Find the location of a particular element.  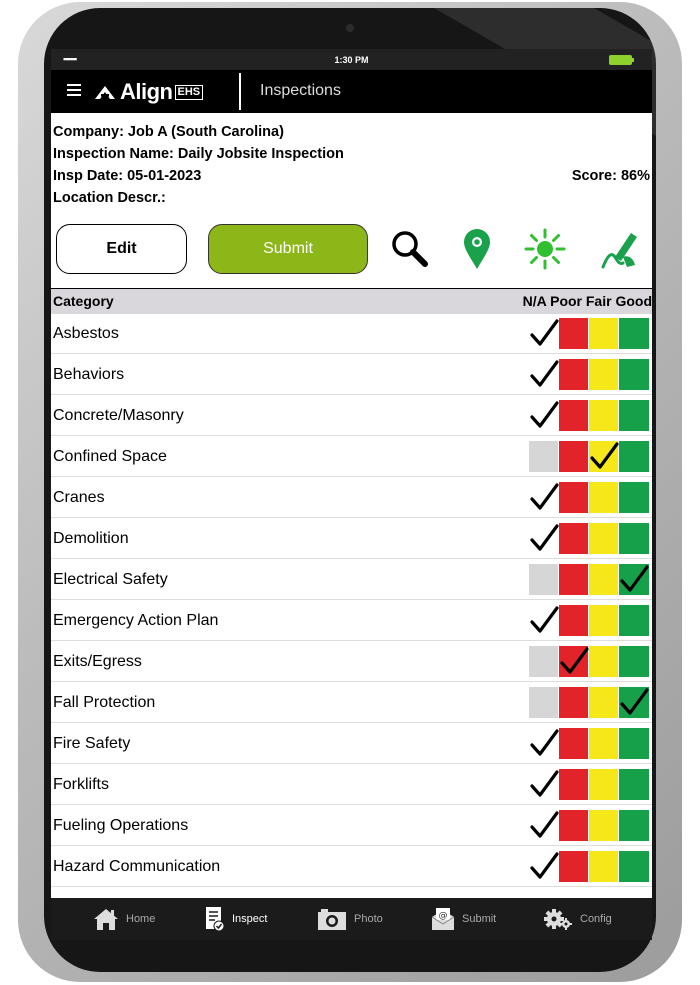

tab-photo-label: Photo is located at coordinates (368, 919).